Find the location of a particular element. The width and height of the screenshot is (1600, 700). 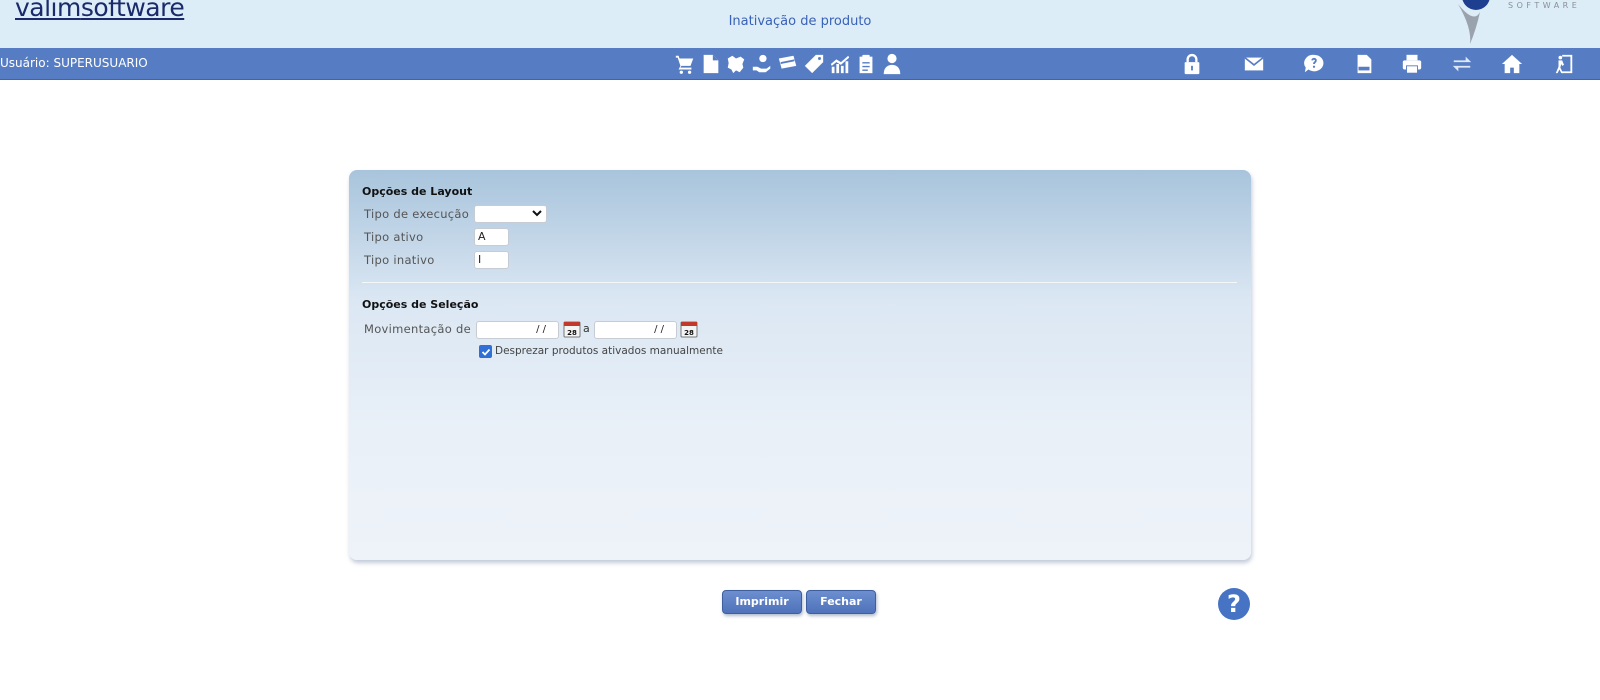

tipo-execucao-select is located at coordinates (510, 214).